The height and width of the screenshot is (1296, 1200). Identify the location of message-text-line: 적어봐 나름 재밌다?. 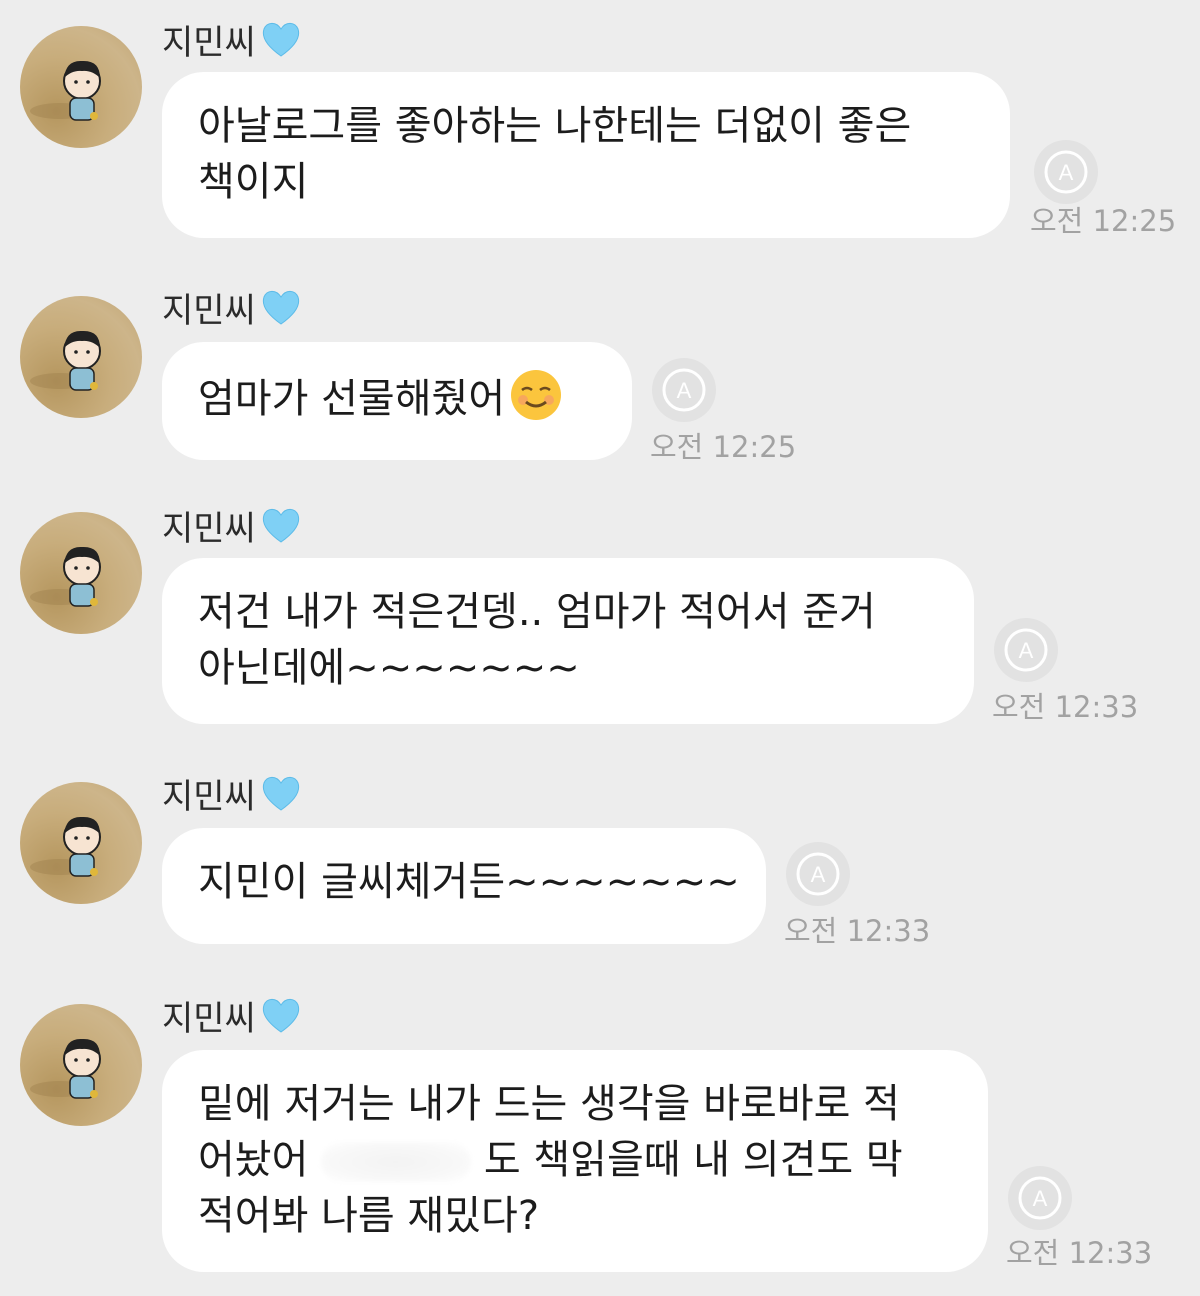
(369, 1216).